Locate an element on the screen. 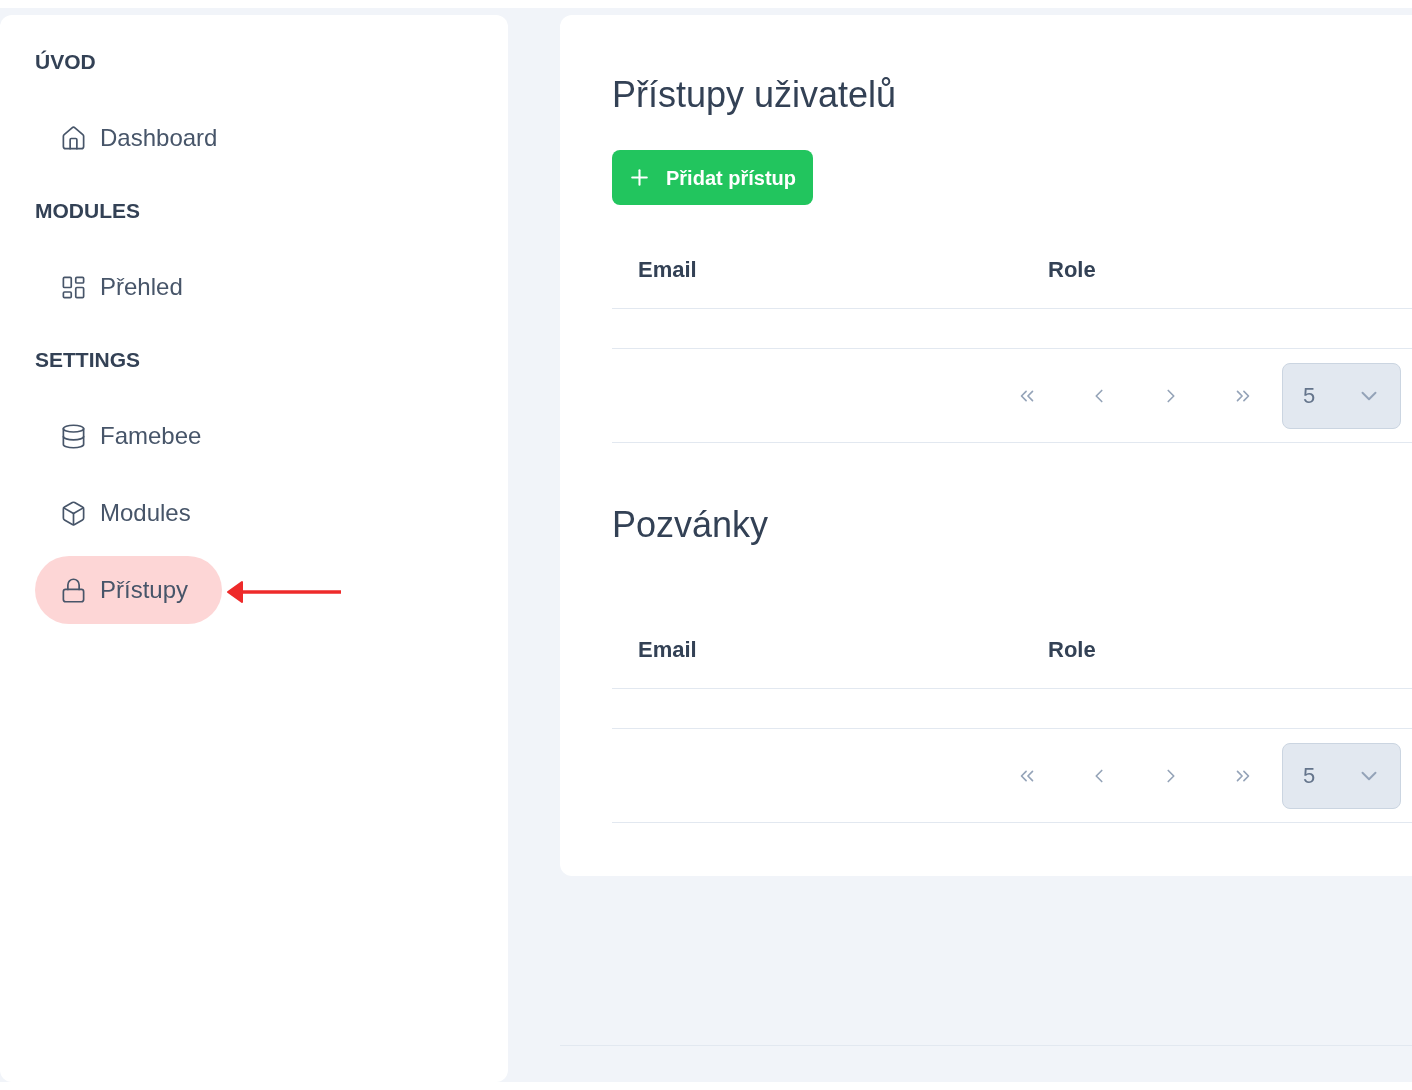 This screenshot has height=1090, width=1412. home-icon is located at coordinates (73, 138).